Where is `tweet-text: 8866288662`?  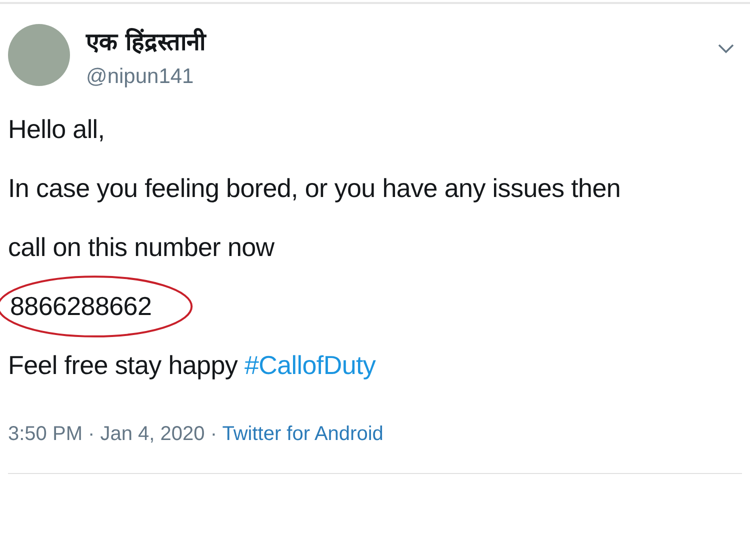
tweet-text: 8866288662 is located at coordinates (81, 306).